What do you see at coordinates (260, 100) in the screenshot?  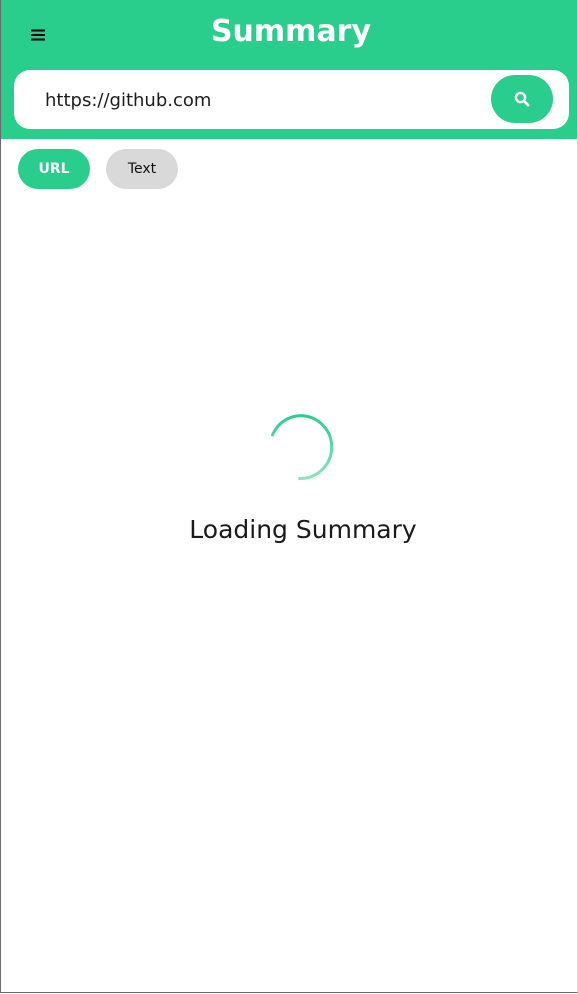 I see `url-input` at bounding box center [260, 100].